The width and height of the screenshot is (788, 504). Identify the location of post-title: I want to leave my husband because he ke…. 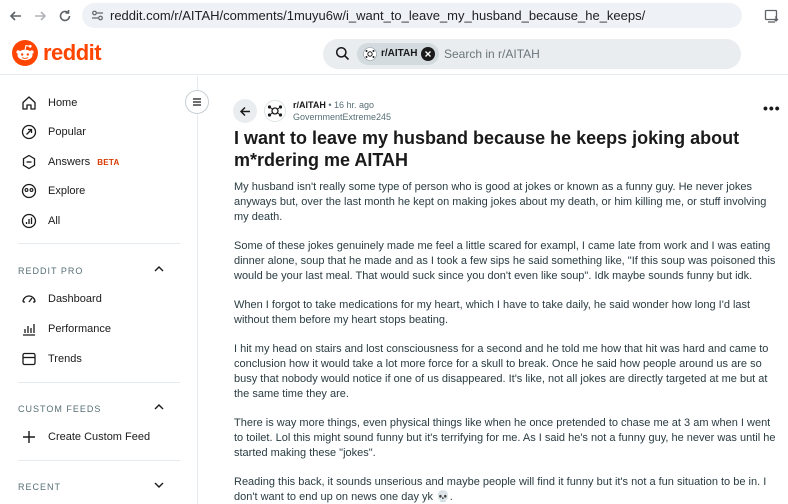
(487, 149).